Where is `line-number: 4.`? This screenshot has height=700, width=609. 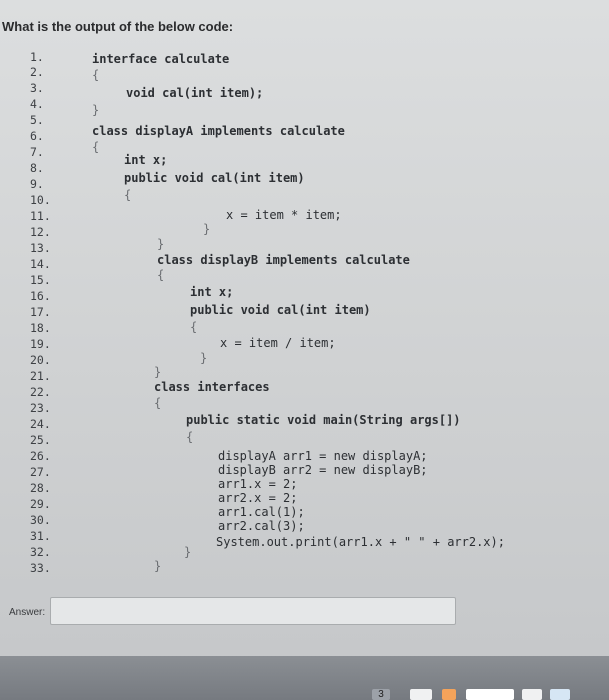
line-number: 4. is located at coordinates (37, 104).